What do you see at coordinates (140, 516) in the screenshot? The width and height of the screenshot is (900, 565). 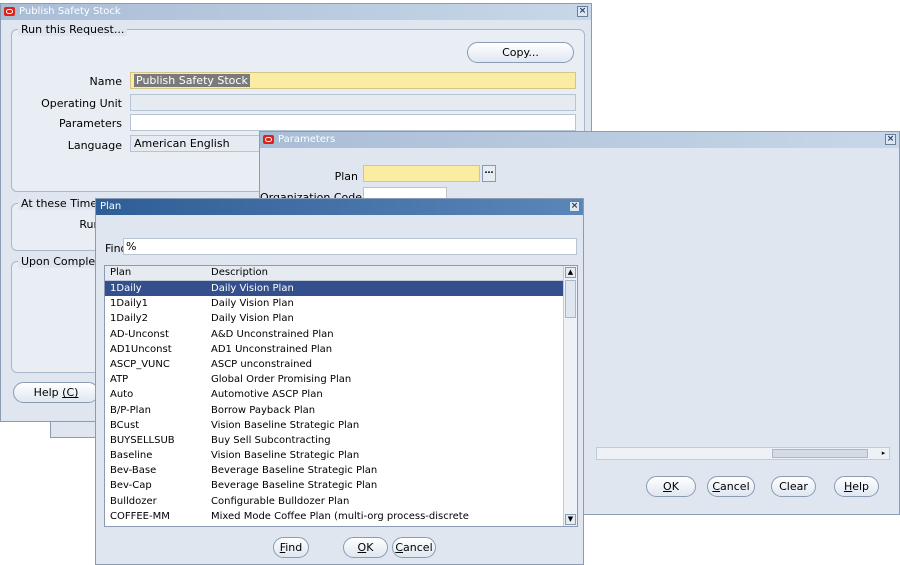 I see `list-item-plan: COFFEE-MM` at bounding box center [140, 516].